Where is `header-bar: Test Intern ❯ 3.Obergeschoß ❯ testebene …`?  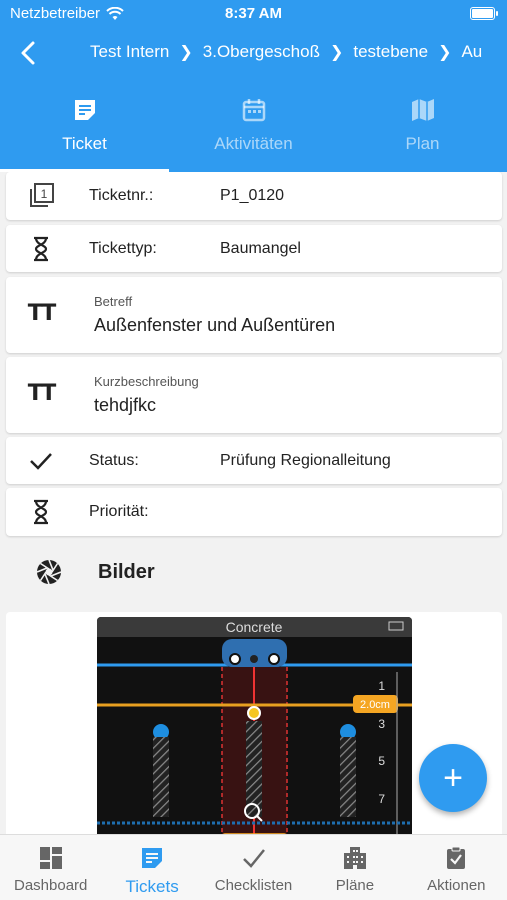
header-bar: Test Intern ❯ 3.Obergeschoß ❯ testebene … is located at coordinates (253, 54).